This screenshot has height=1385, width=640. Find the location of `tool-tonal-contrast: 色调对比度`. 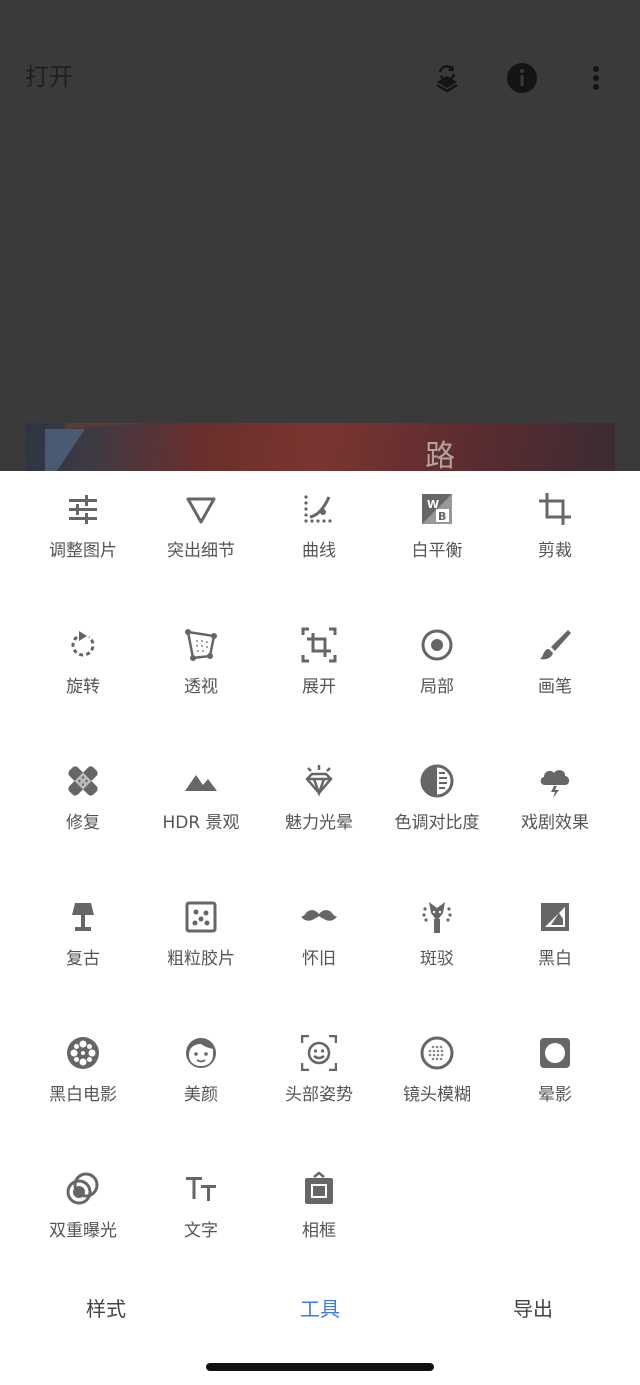

tool-tonal-contrast: 色调对比度 is located at coordinates (437, 798).